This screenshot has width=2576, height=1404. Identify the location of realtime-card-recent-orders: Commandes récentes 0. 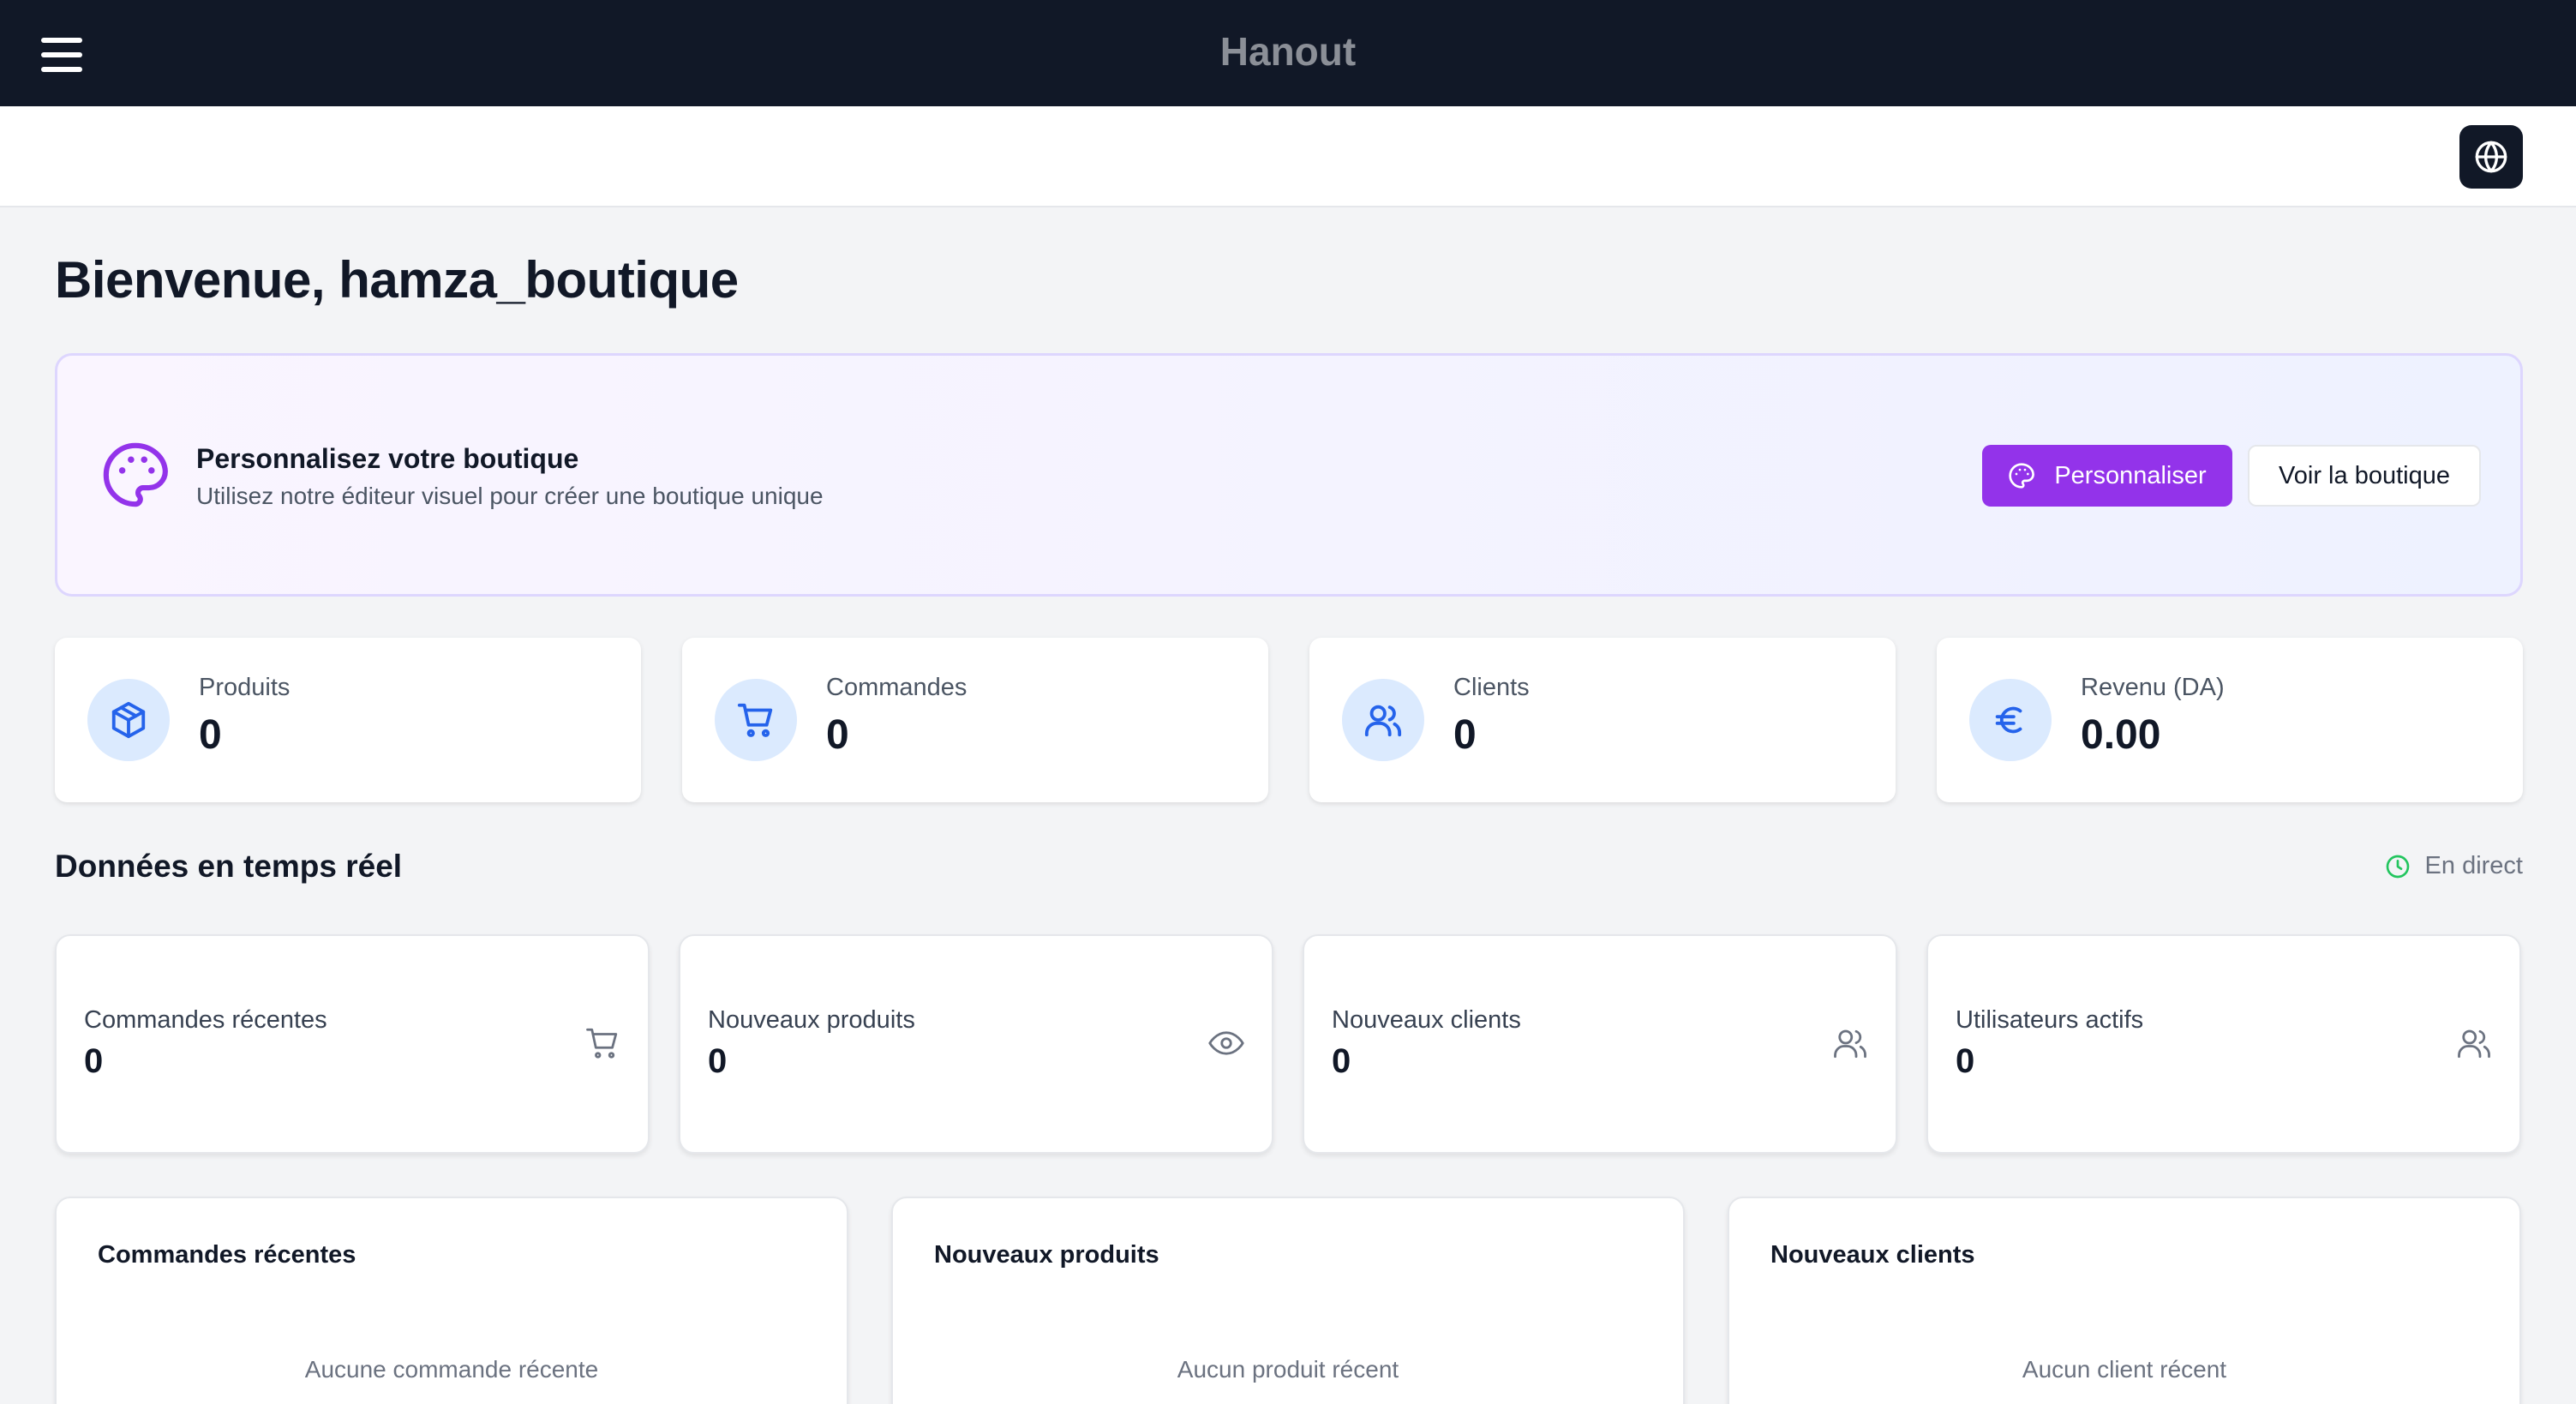
(352, 1044).